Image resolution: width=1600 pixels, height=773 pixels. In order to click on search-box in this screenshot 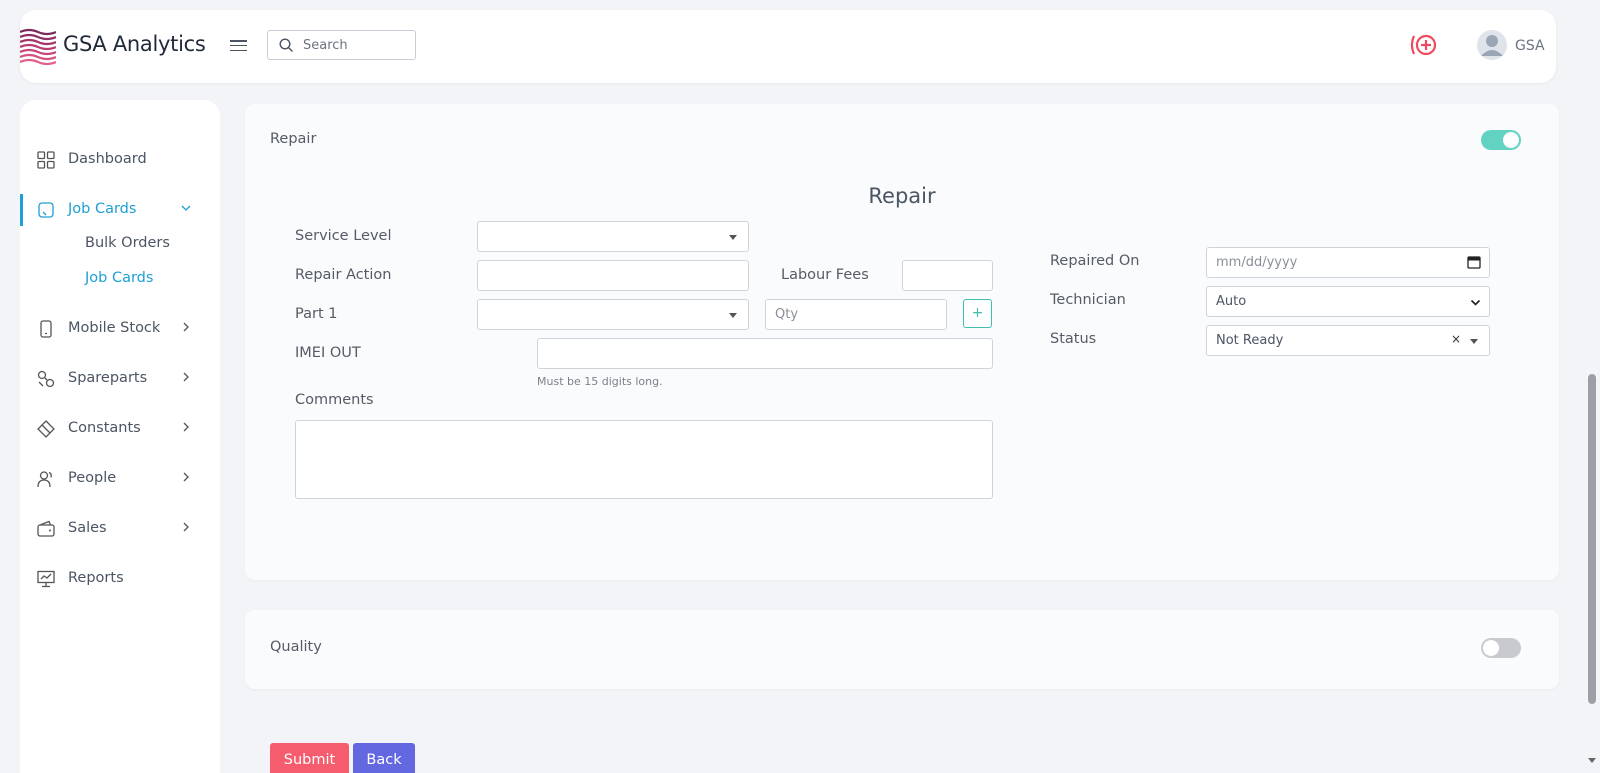, I will do `click(341, 45)`.